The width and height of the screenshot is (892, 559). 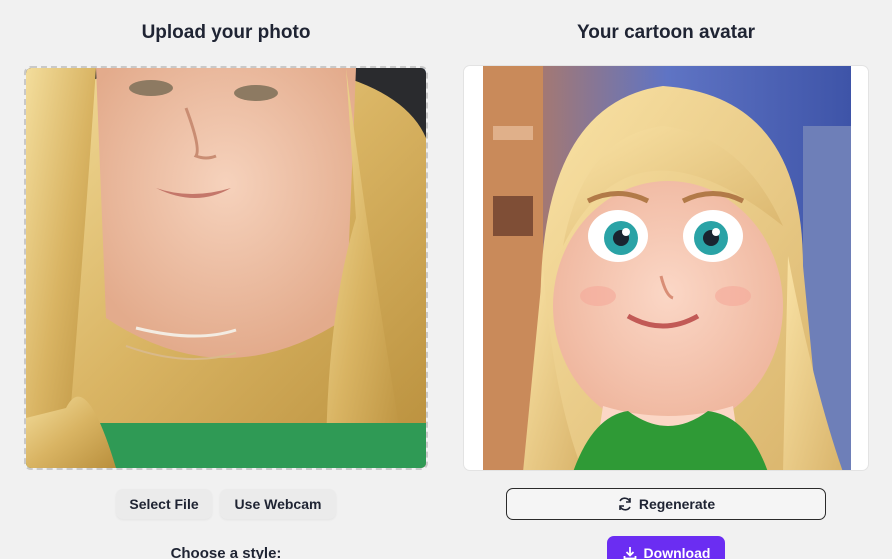 What do you see at coordinates (226, 32) in the screenshot?
I see `upload-title: Upload your photo` at bounding box center [226, 32].